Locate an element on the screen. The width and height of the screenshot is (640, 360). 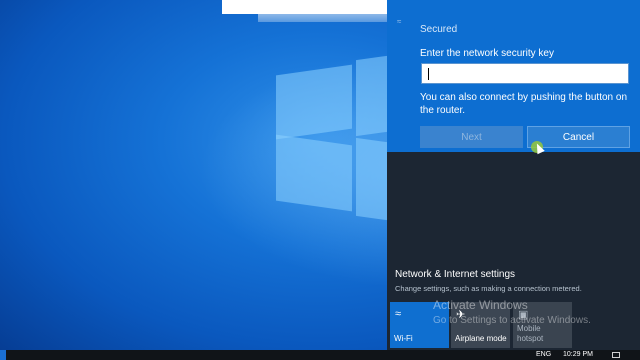
security-status: Secured is located at coordinates (439, 29).